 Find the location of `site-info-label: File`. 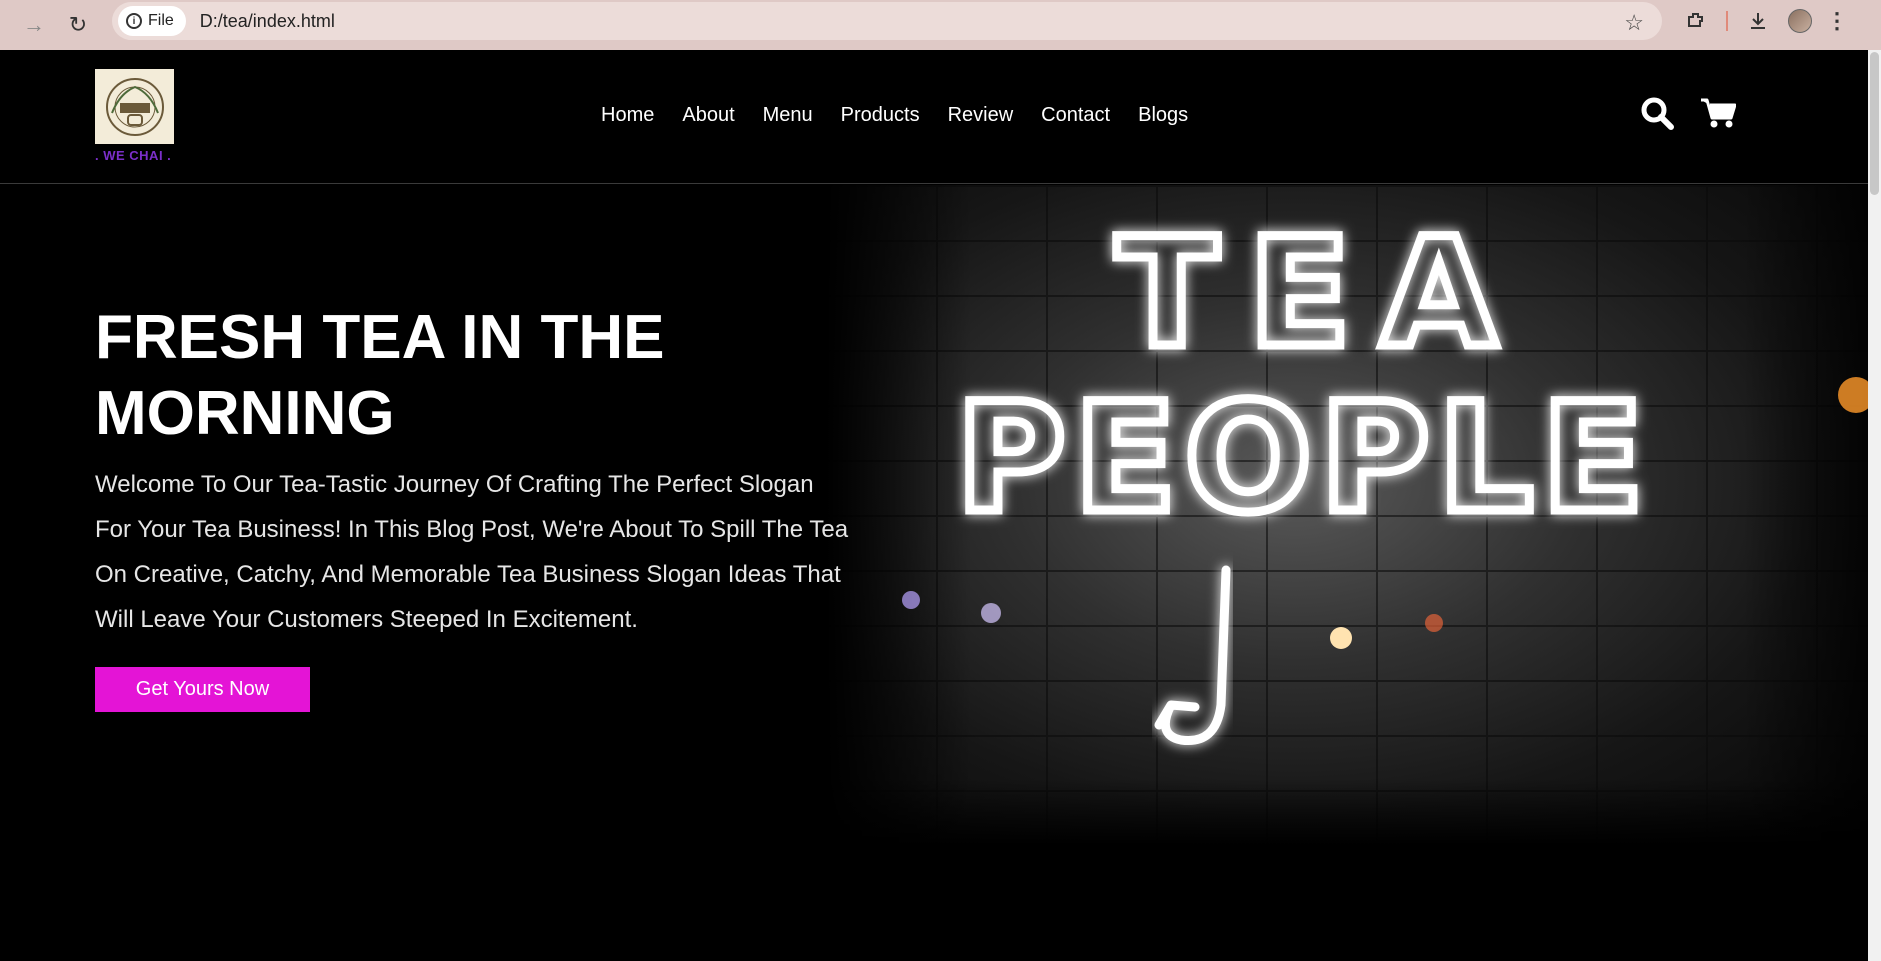

site-info-label: File is located at coordinates (161, 20).